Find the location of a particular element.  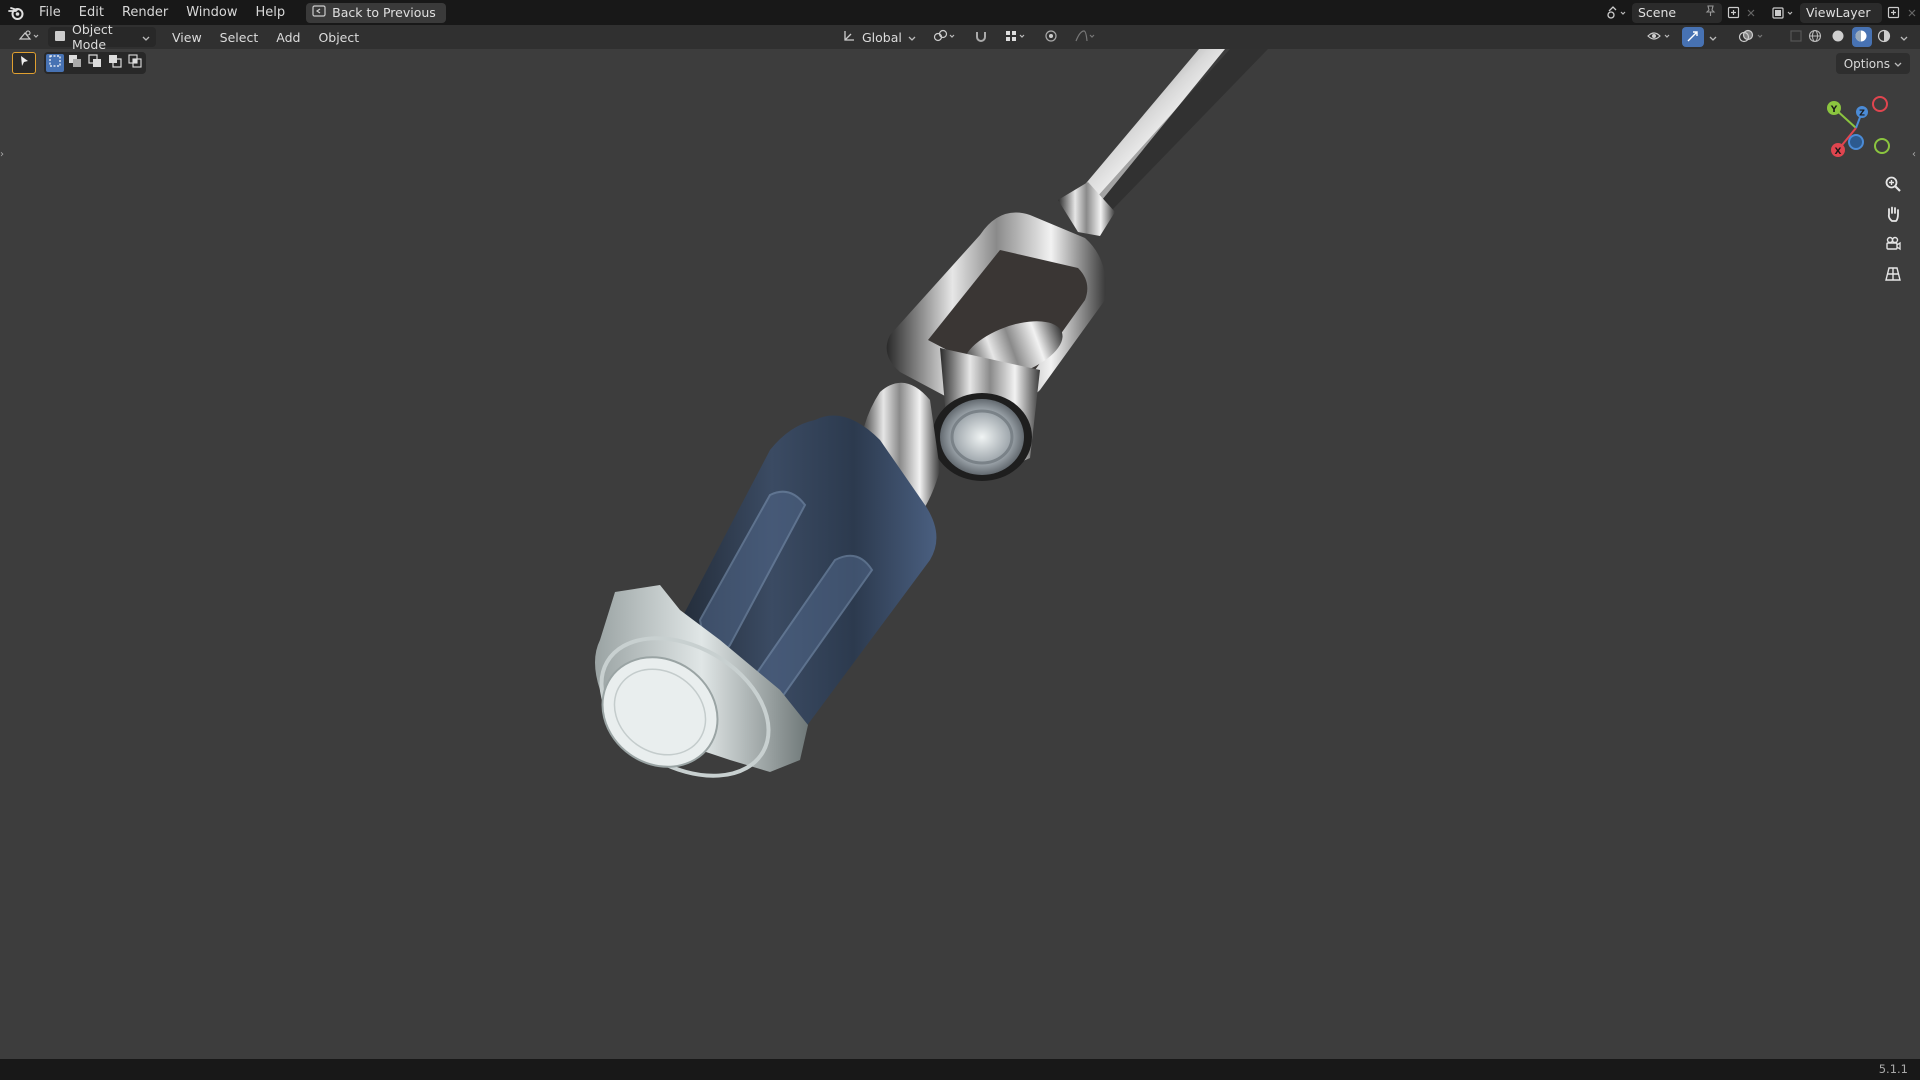

new-scene-icon is located at coordinates (1733, 13).